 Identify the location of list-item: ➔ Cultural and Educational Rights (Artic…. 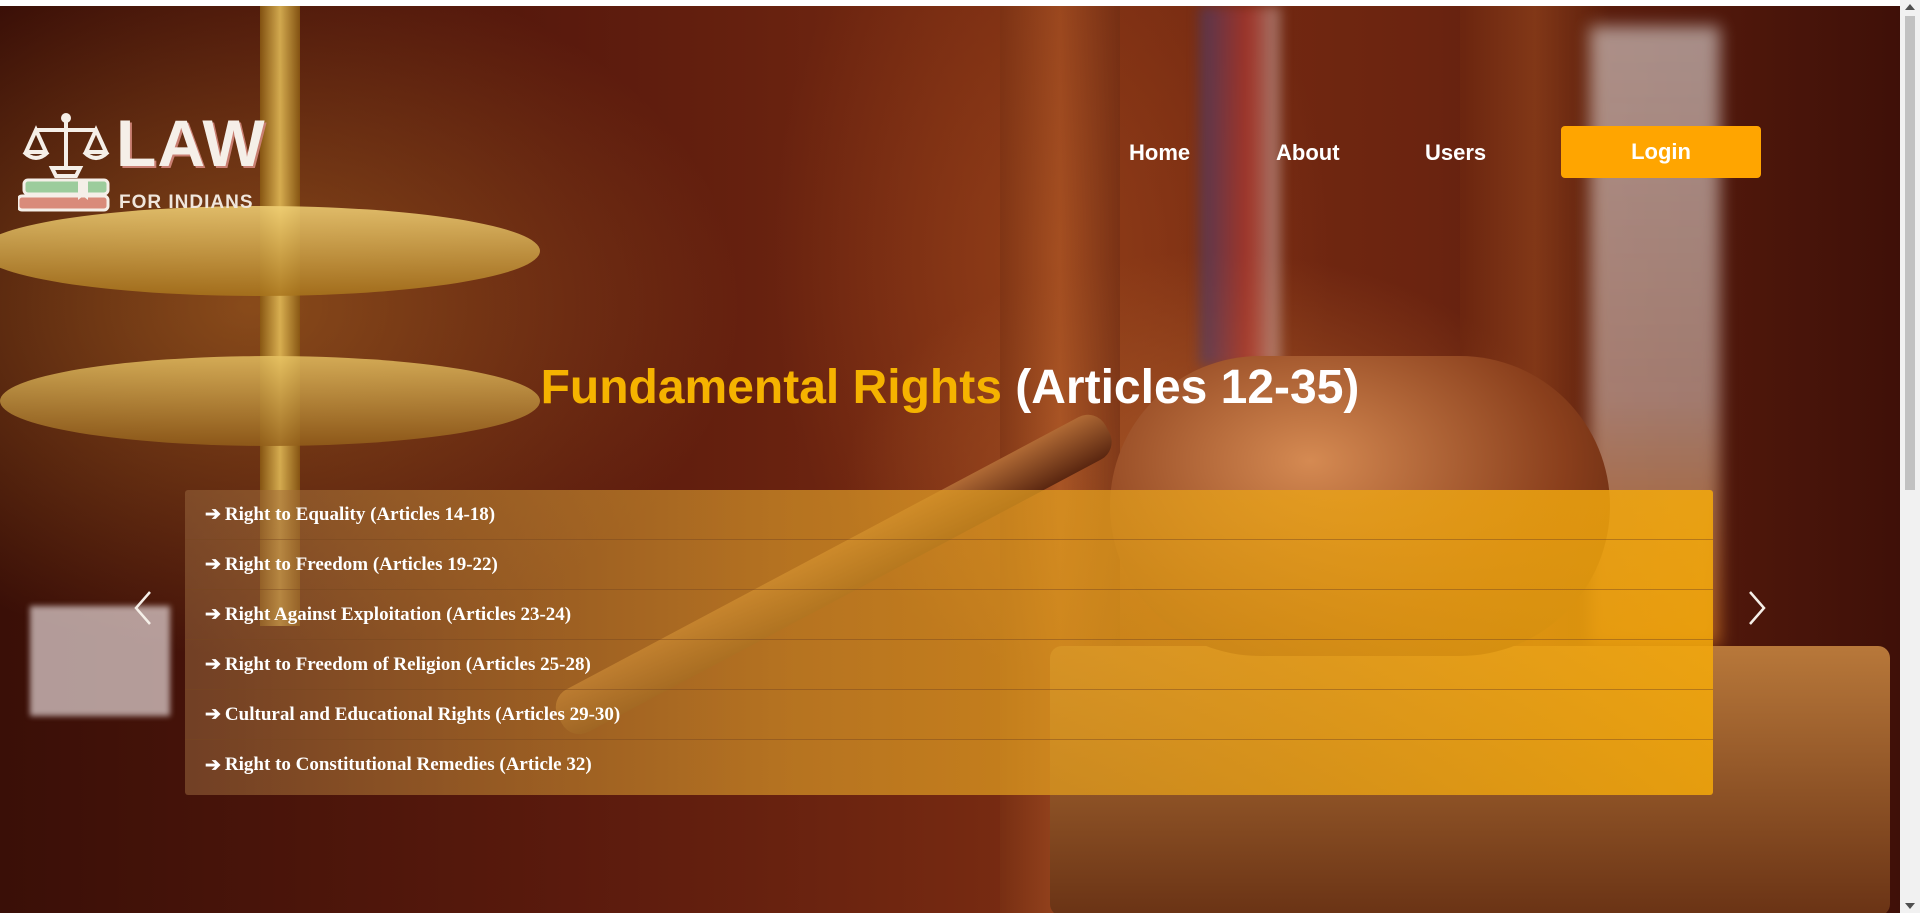
(949, 715).